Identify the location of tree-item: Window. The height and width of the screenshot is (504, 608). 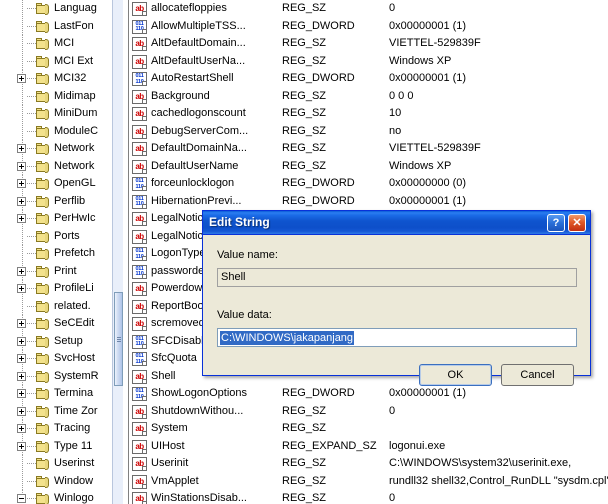
(56, 481).